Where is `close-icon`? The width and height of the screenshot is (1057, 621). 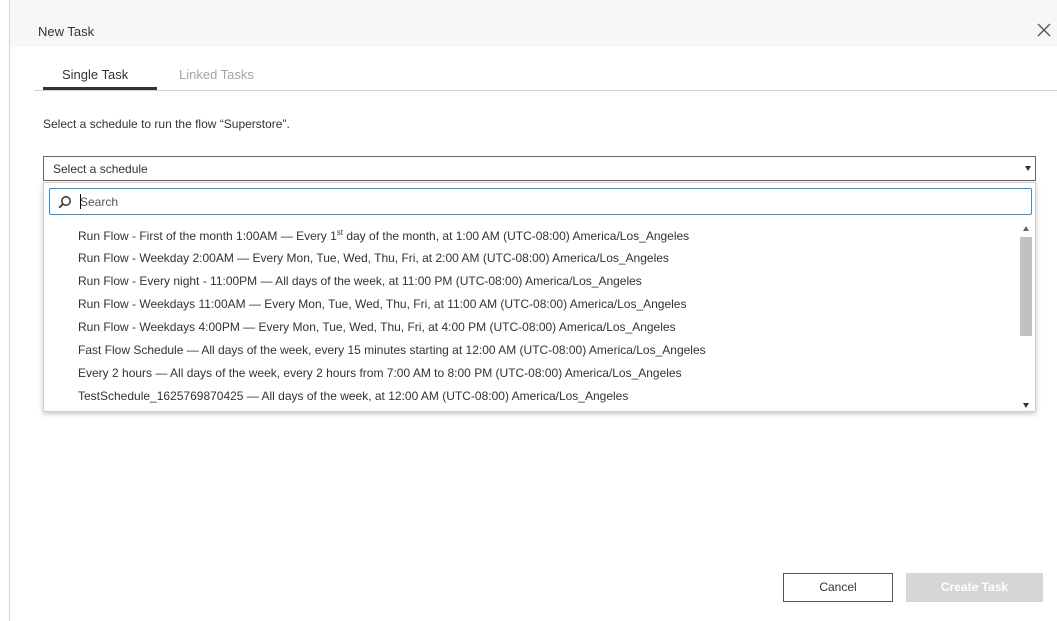
close-icon is located at coordinates (1044, 30).